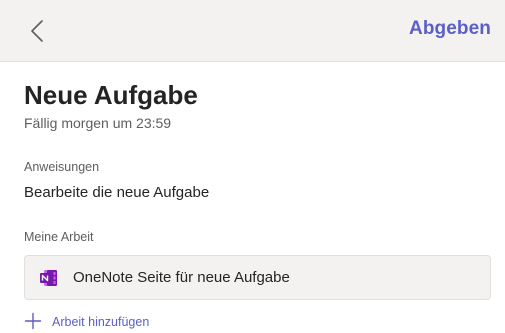 This screenshot has width=505, height=333. I want to click on my-work-label: Meine Arbeit, so click(59, 237).